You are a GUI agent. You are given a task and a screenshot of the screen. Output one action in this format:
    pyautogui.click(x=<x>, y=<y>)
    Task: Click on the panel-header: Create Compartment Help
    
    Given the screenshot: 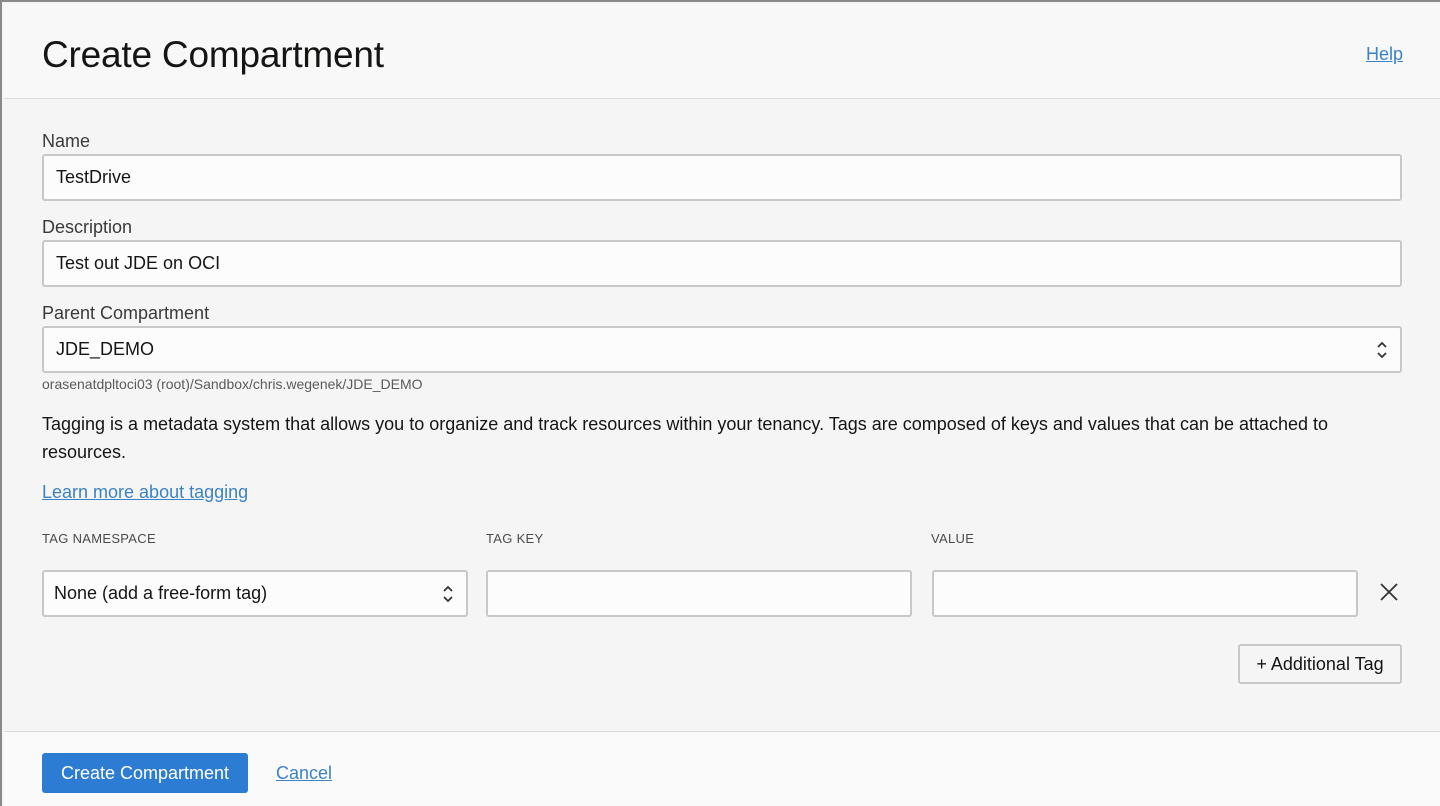 What is the action you would take?
    pyautogui.click(x=722, y=51)
    